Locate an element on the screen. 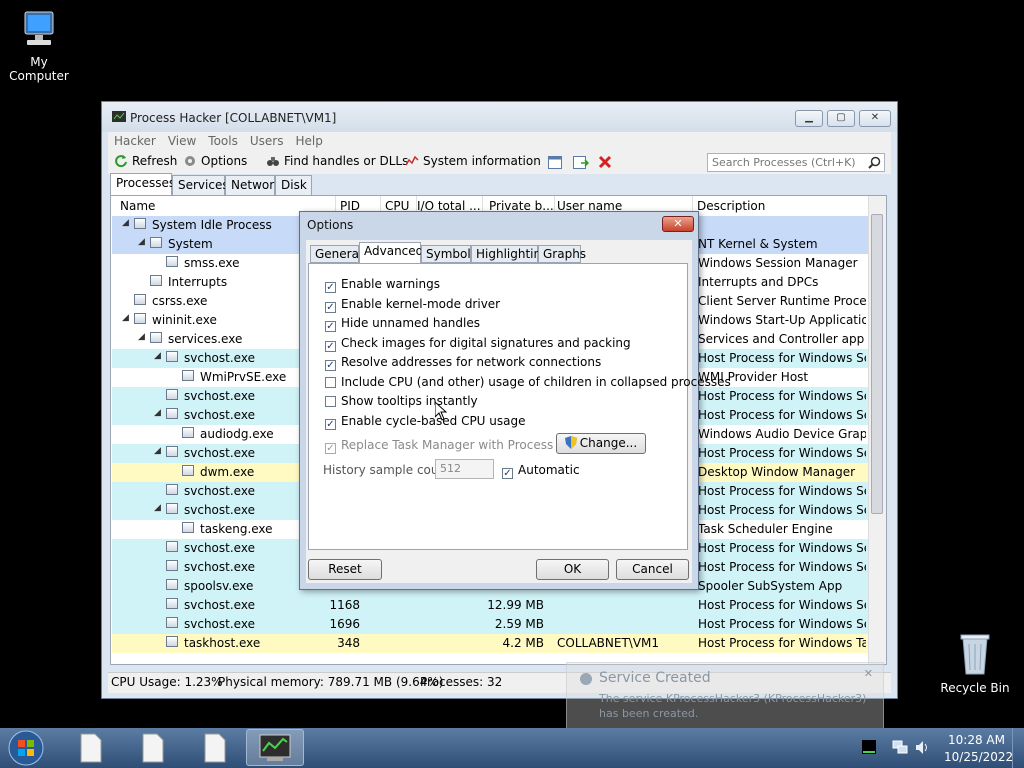  refresh-icon is located at coordinates (121, 161).